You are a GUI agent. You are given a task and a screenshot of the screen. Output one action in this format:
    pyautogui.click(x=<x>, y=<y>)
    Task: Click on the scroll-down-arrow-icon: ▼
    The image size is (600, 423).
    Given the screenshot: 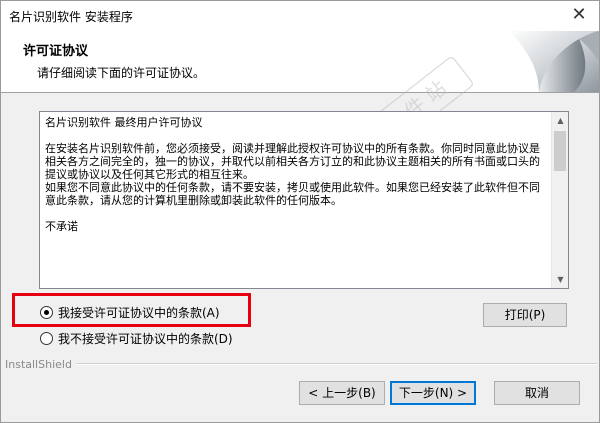 What is the action you would take?
    pyautogui.click(x=560, y=279)
    